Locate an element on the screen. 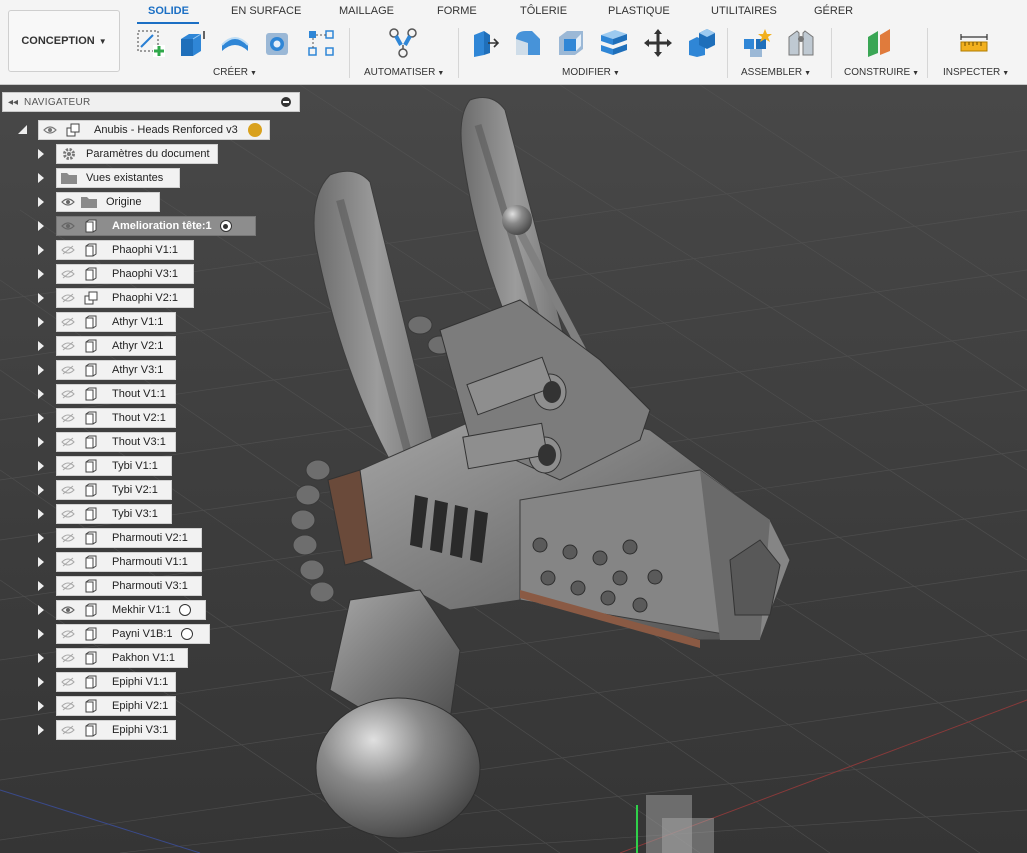 The height and width of the screenshot is (853, 1027). tree-component-19: Epiphi V1:1 is located at coordinates (116, 682).